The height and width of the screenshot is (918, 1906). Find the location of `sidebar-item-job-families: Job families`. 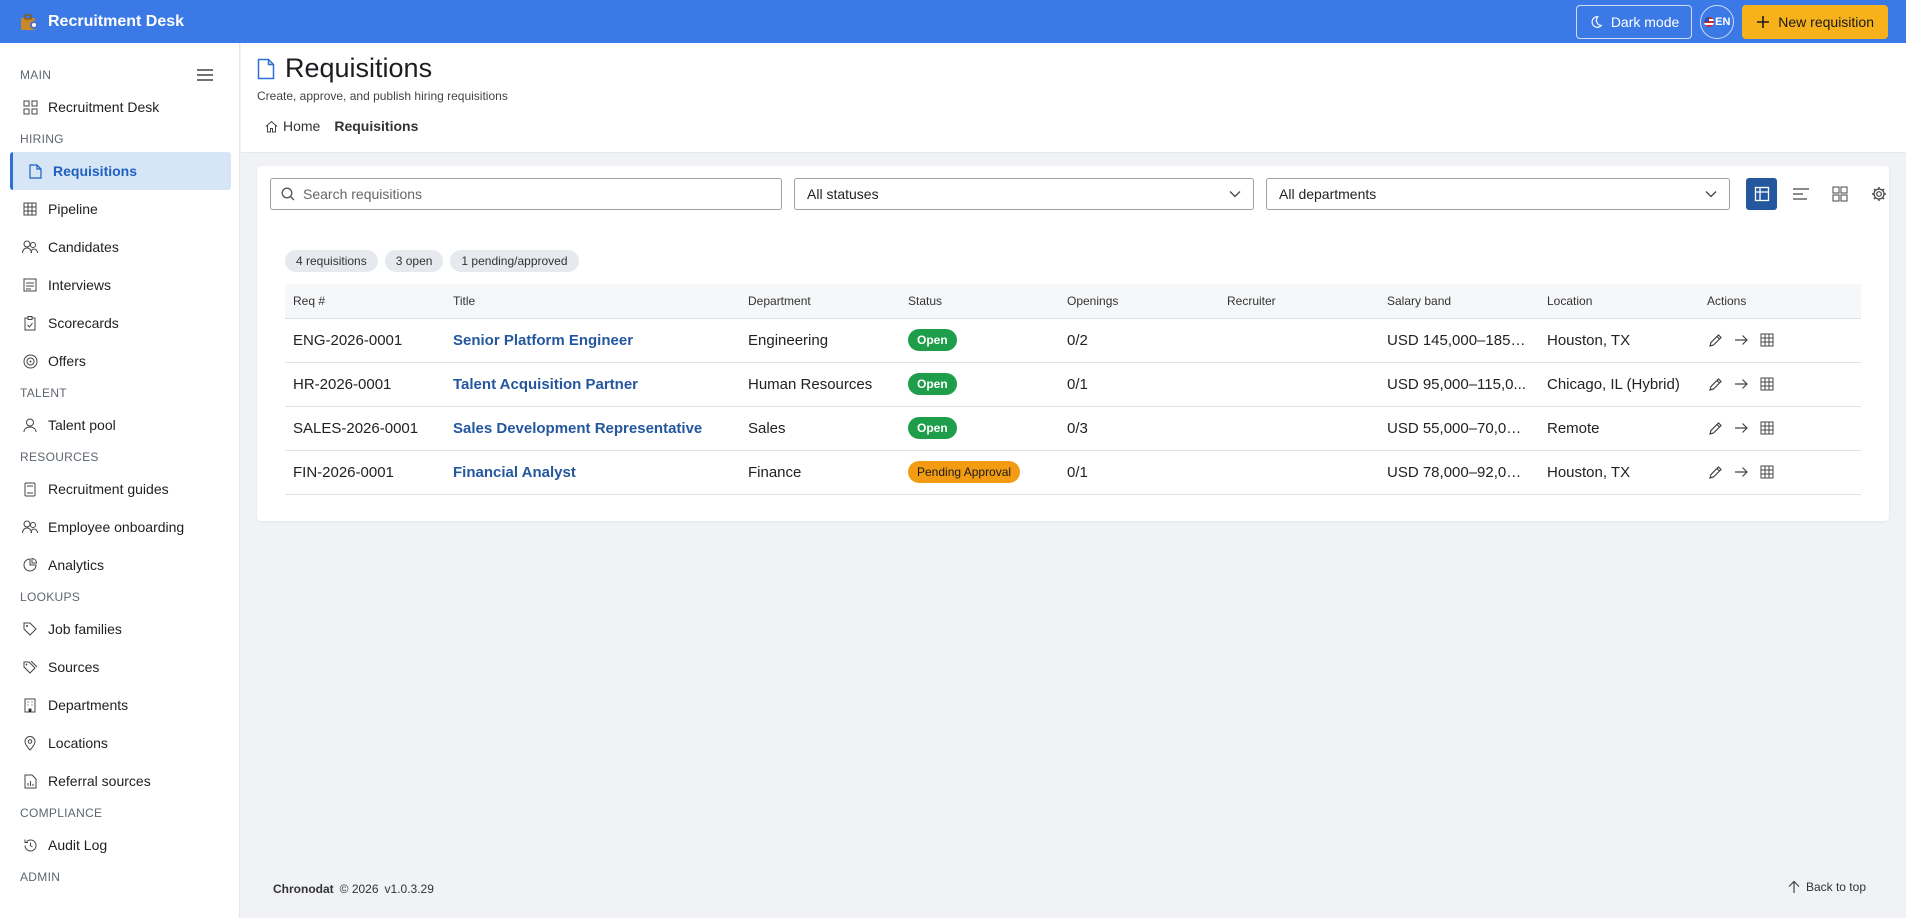

sidebar-item-job-families: Job families is located at coordinates (119, 629).